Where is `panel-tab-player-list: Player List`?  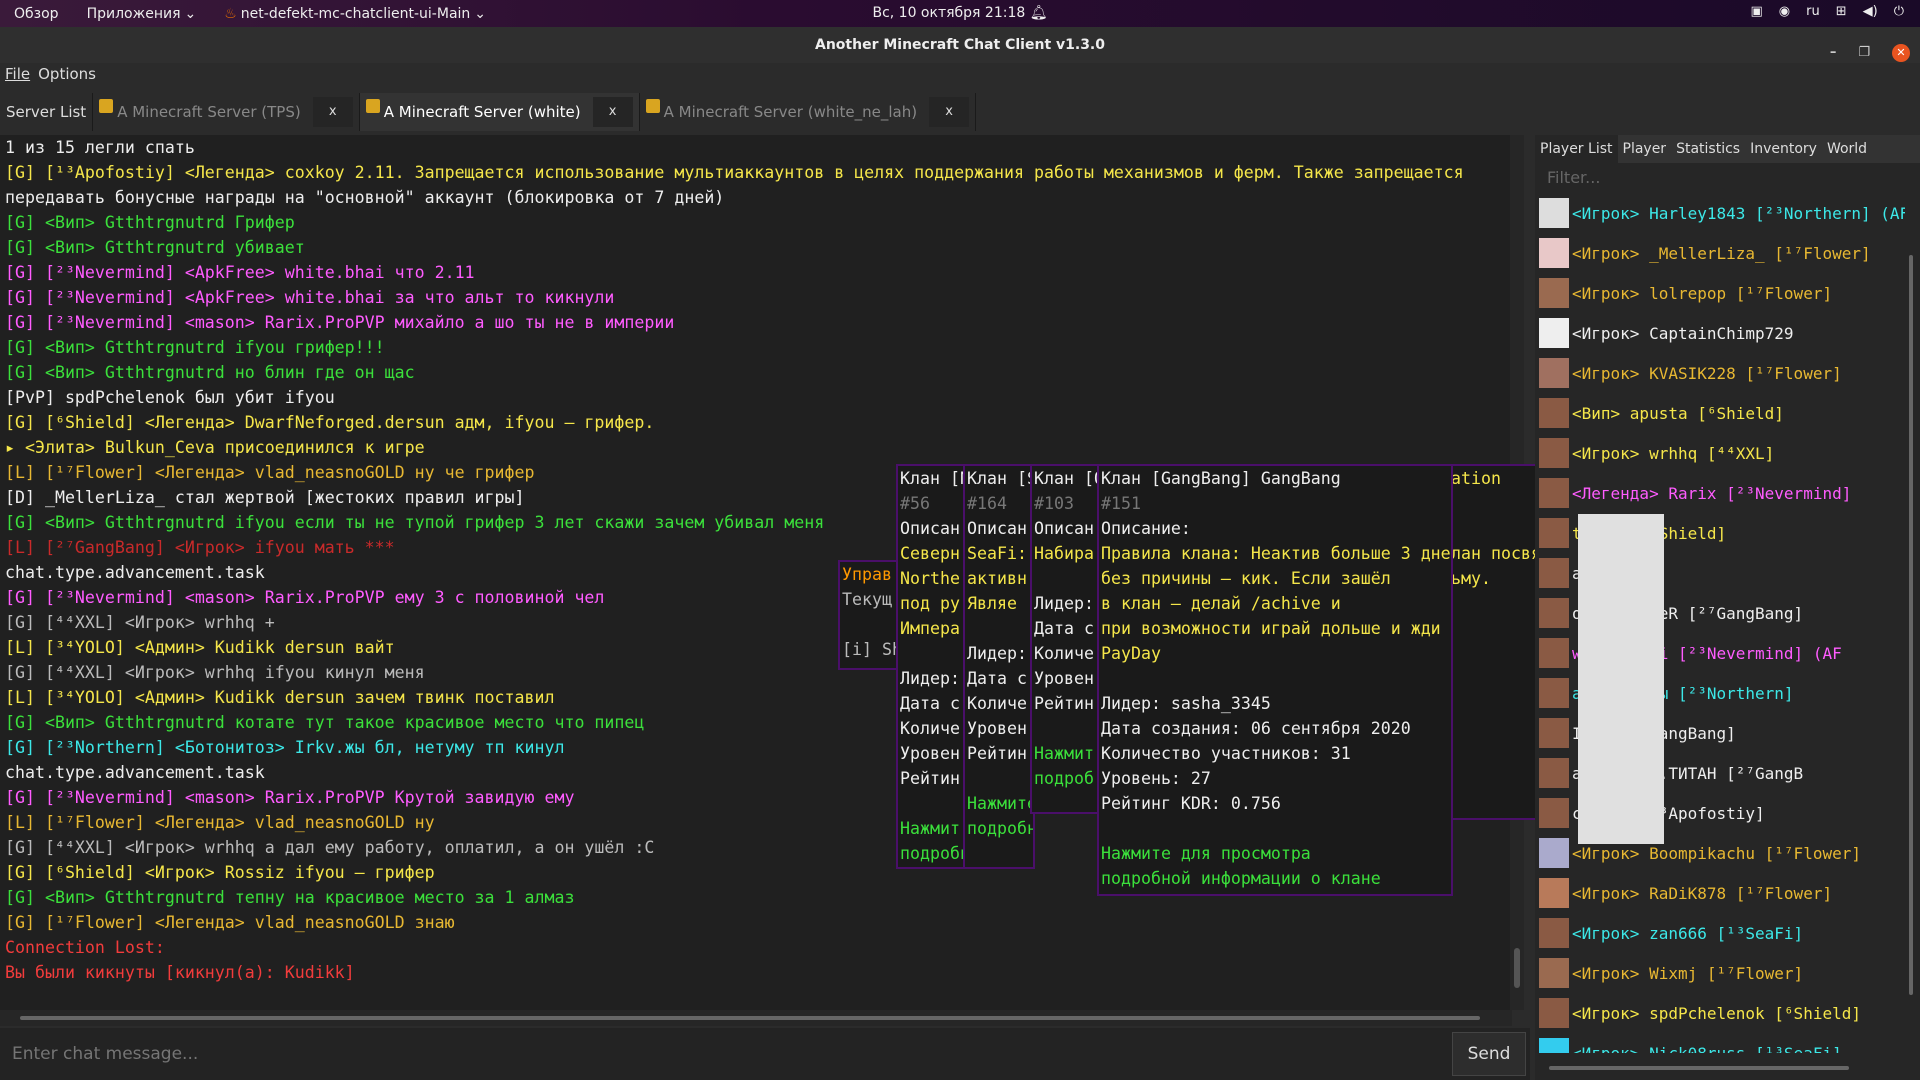
panel-tab-player-list: Player List is located at coordinates (1576, 149).